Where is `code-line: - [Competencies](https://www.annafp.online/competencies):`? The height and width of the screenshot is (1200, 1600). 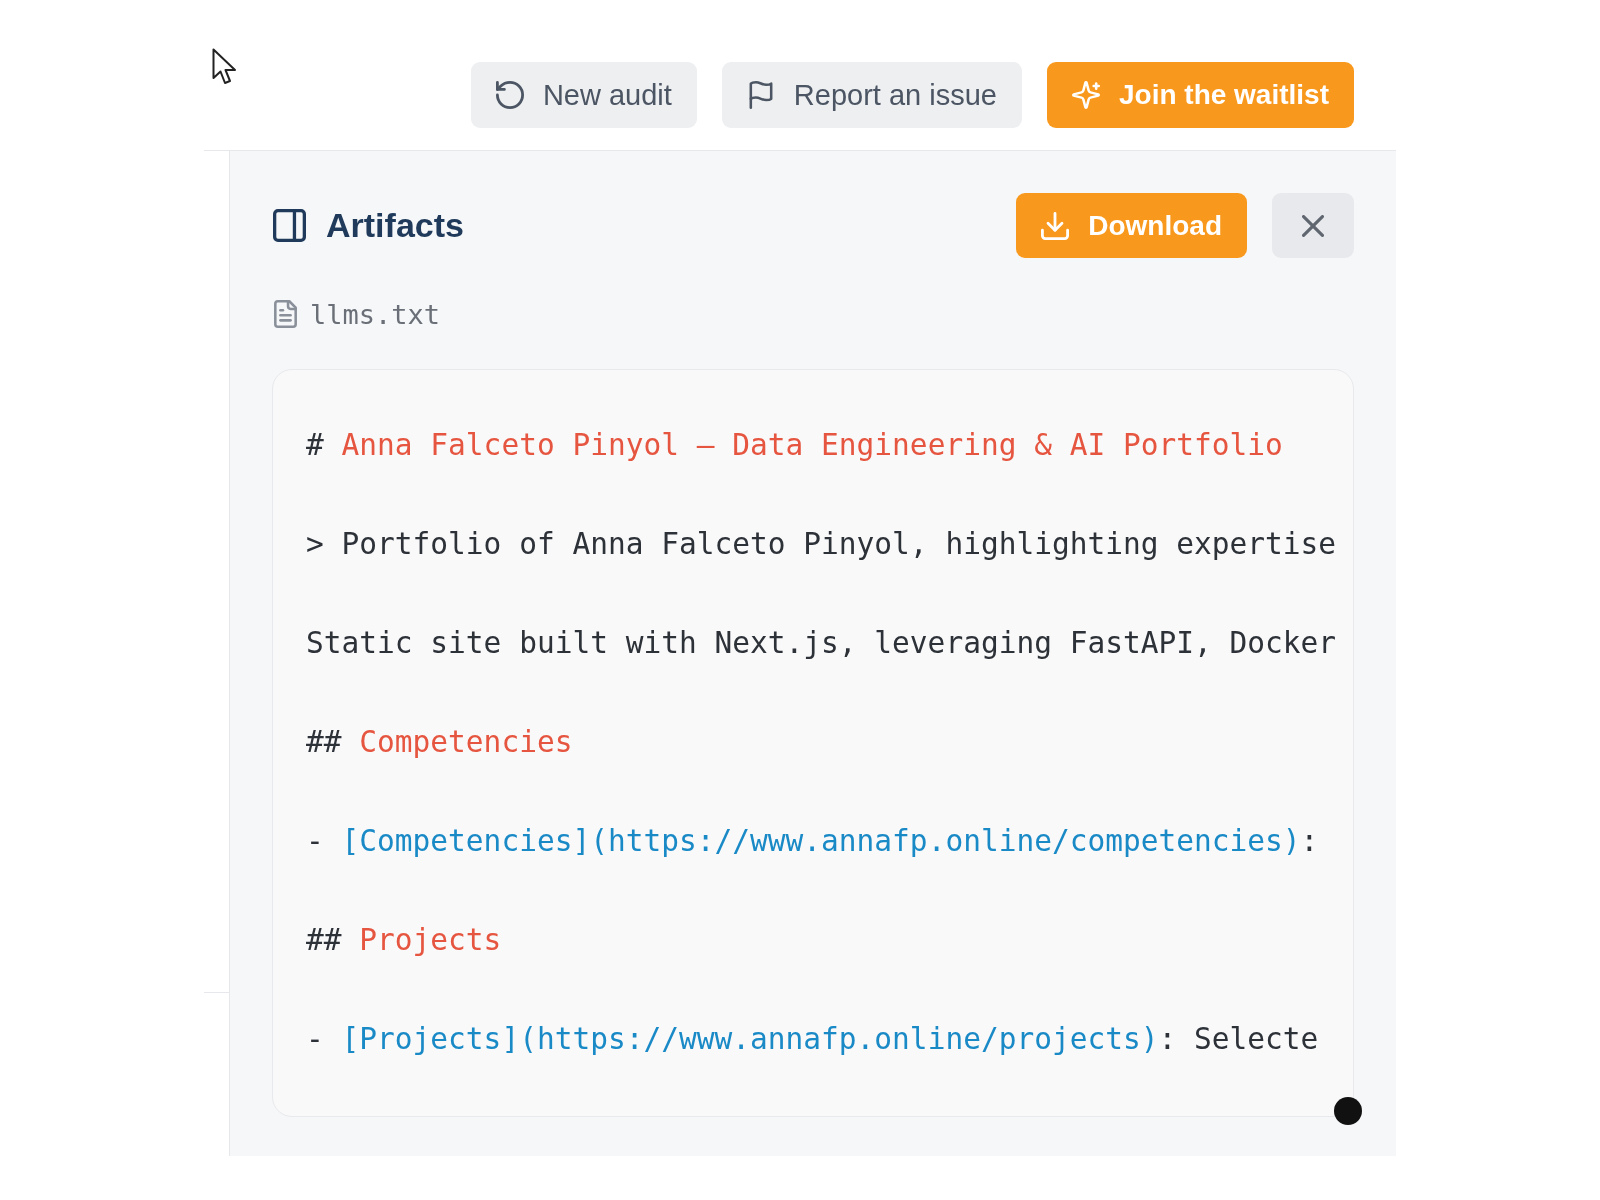
code-line: - [Competencies](https://www.annafp.online/competencies): is located at coordinates (812, 841).